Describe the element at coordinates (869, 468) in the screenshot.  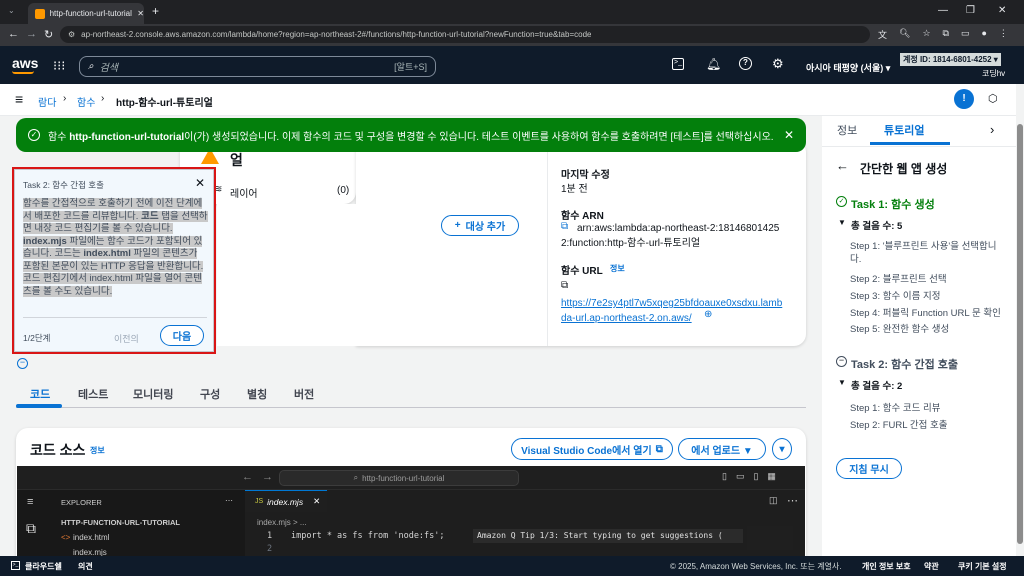
I see `dismiss-guidance-button: 지침 무시` at that location.